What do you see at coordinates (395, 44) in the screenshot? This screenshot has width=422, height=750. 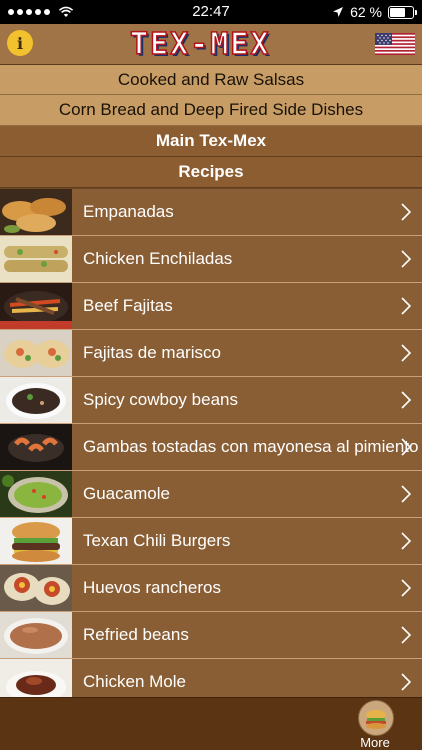 I see `us-flag-icon` at bounding box center [395, 44].